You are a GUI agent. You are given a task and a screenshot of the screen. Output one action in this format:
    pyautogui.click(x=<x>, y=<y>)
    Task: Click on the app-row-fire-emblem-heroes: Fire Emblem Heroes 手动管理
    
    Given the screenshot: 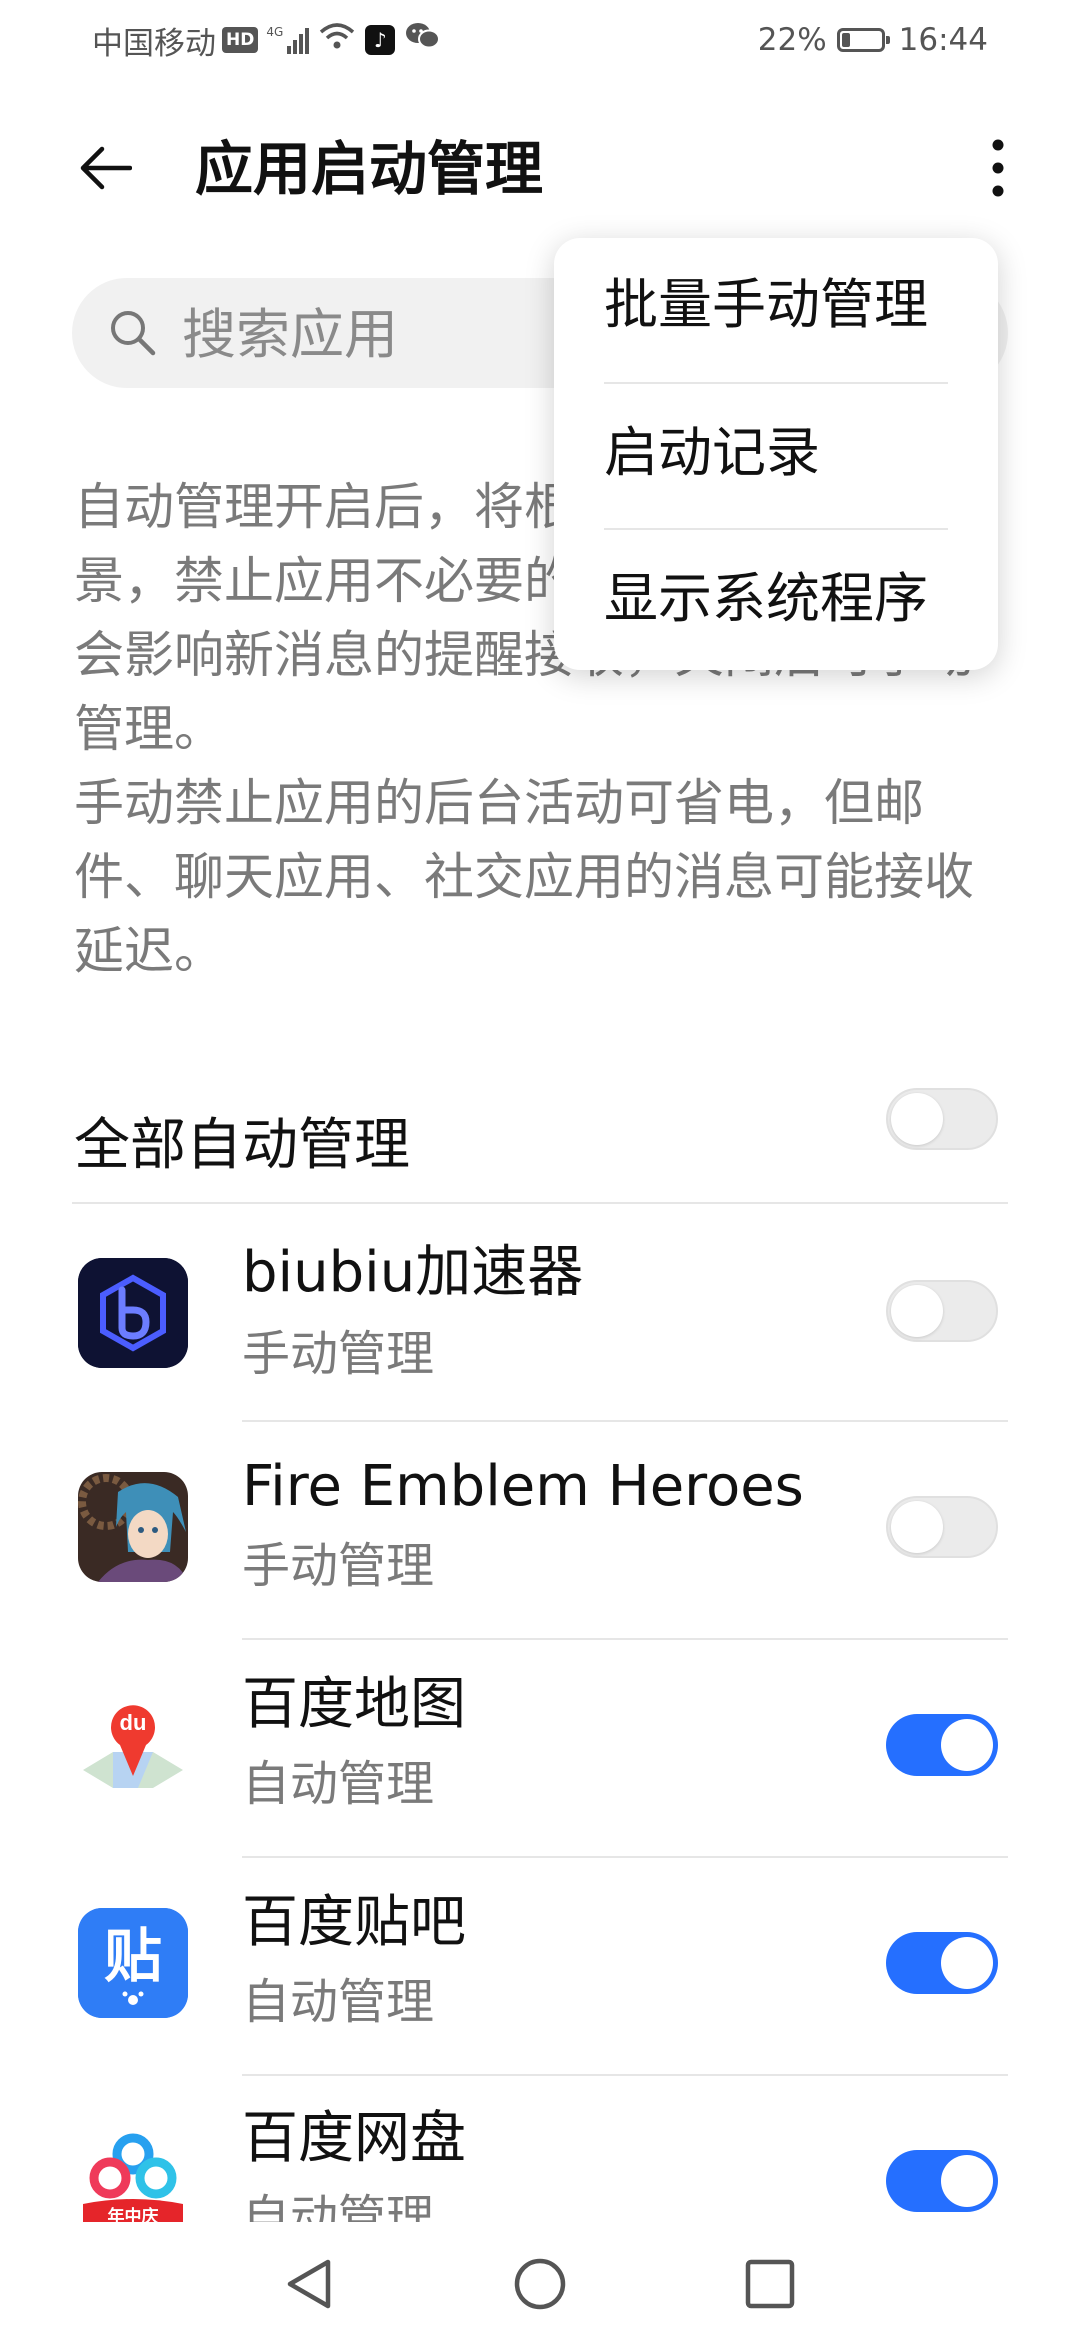 What is the action you would take?
    pyautogui.click(x=540, y=1530)
    